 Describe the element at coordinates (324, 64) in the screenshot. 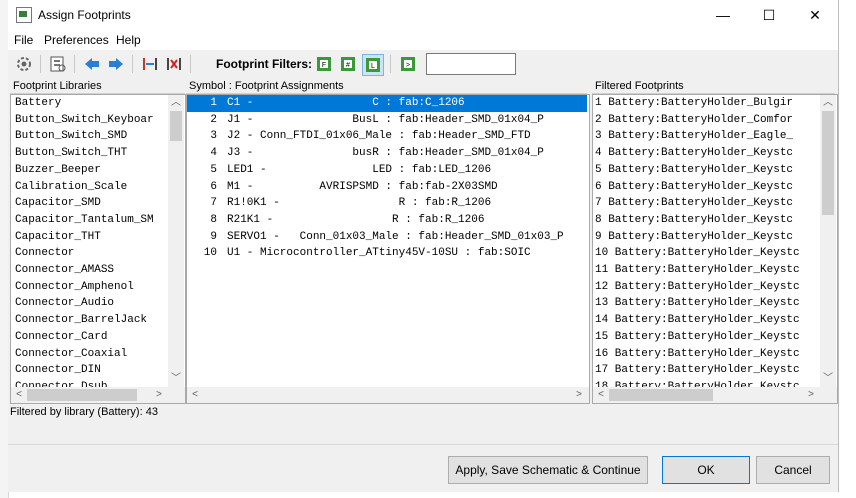

I see `filter-by-keywords-icon: F` at that location.